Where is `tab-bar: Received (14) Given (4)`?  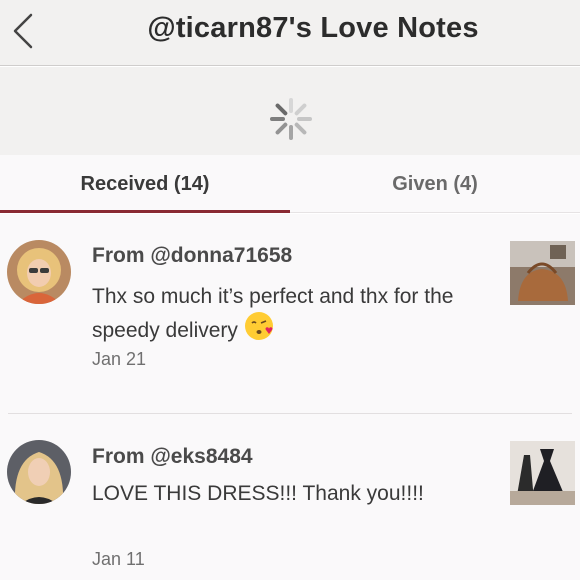 tab-bar: Received (14) Given (4) is located at coordinates (290, 184).